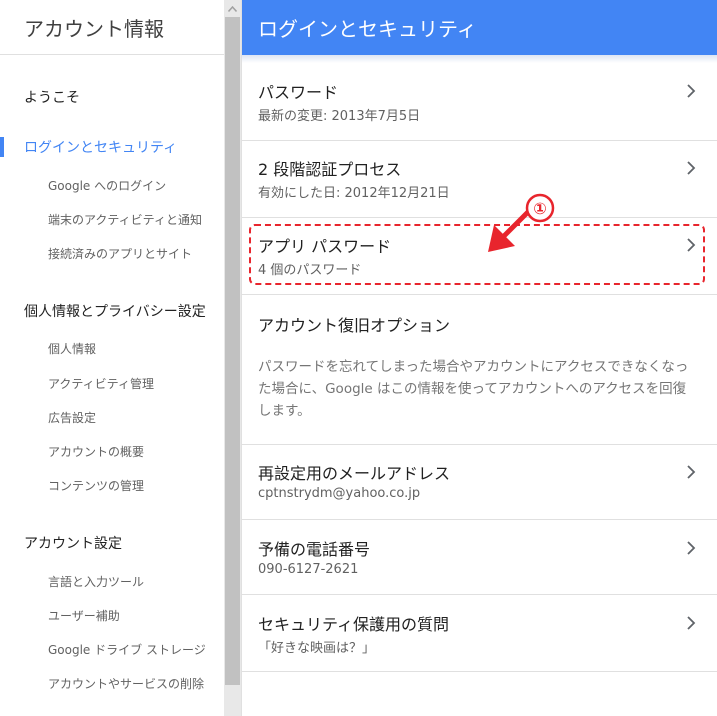 Image resolution: width=717 pixels, height=716 pixels. What do you see at coordinates (2, 147) in the screenshot?
I see `active-indicator` at bounding box center [2, 147].